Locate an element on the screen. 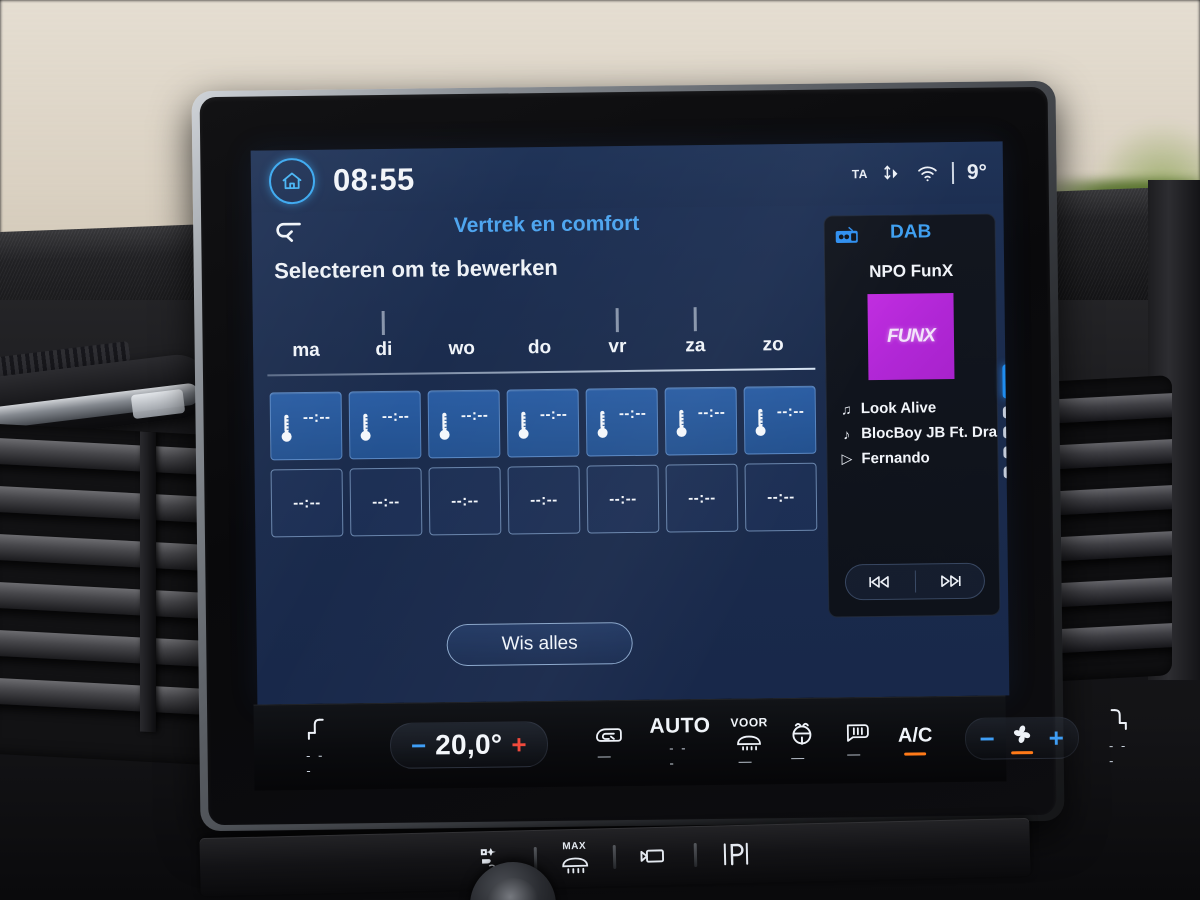  passenger-seat-heater-icon is located at coordinates (1118, 719).